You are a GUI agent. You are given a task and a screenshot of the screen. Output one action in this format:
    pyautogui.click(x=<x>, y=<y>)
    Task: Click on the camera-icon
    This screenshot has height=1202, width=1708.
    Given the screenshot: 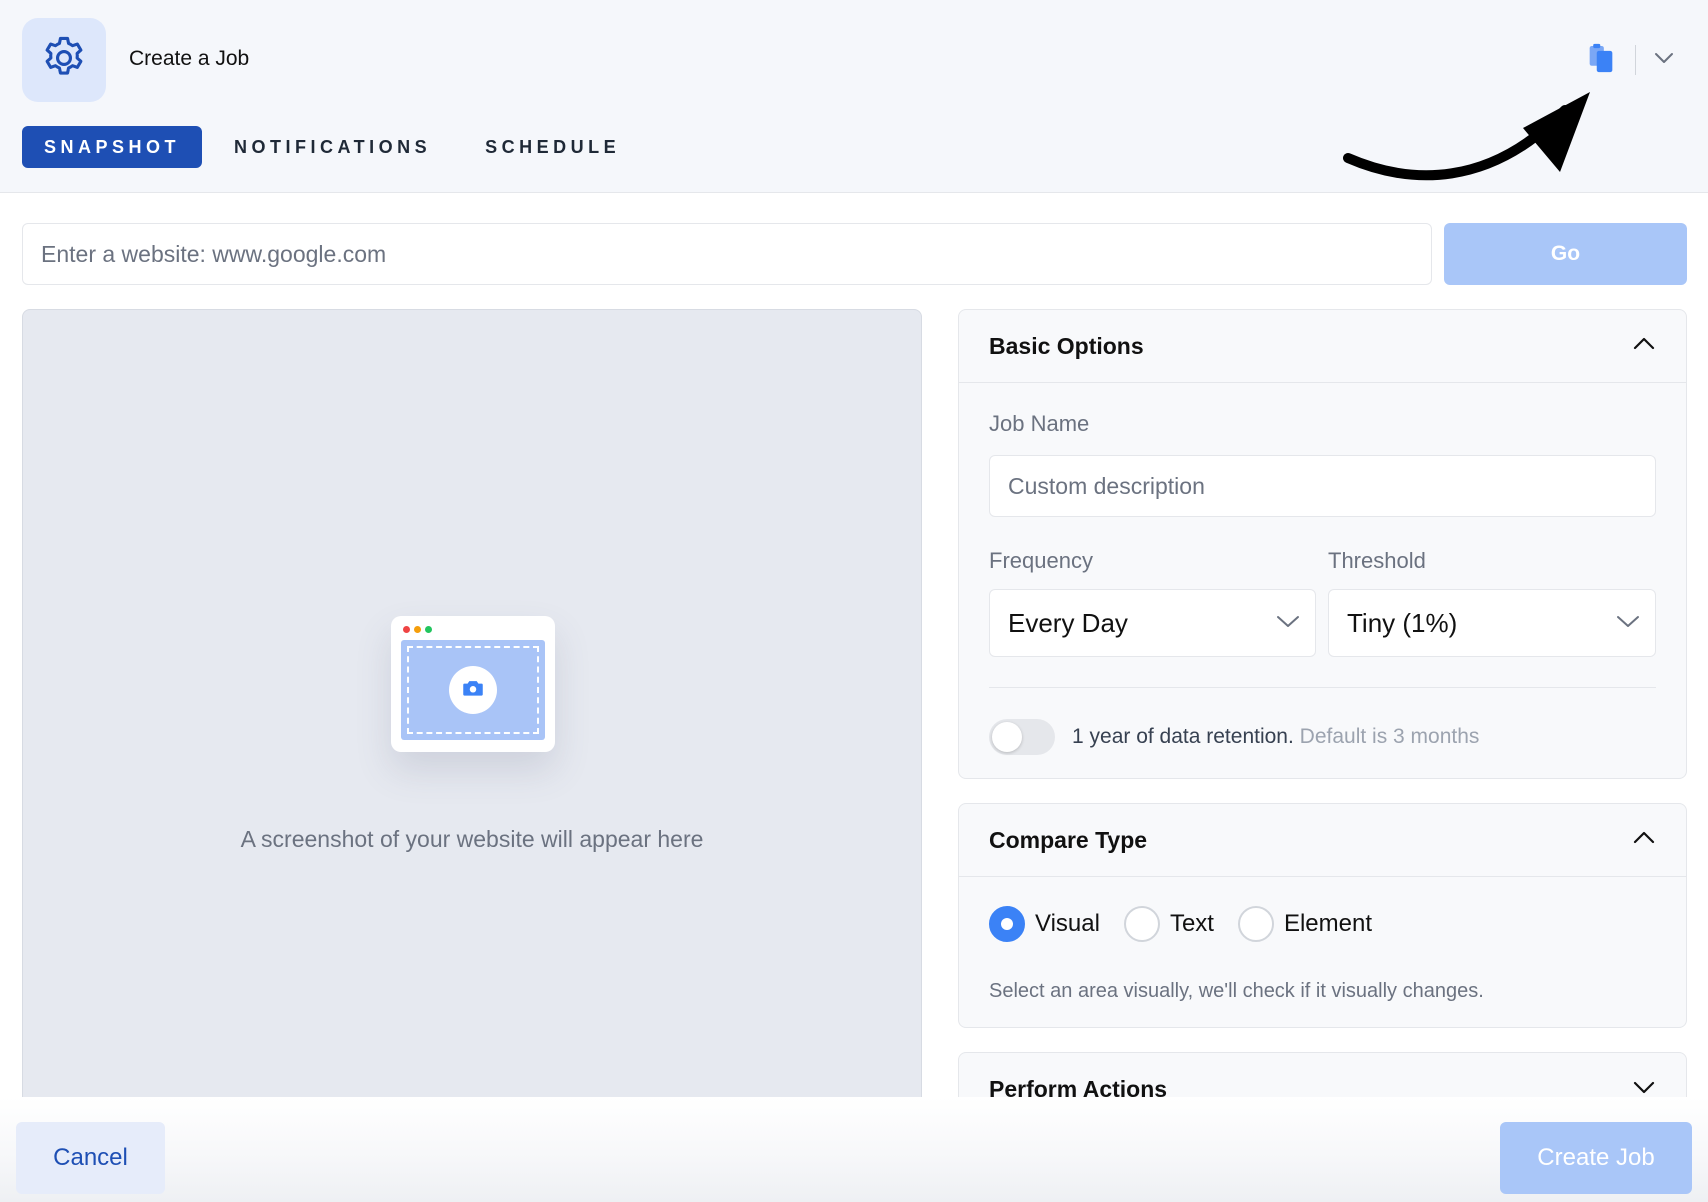 What is the action you would take?
    pyautogui.click(x=473, y=690)
    